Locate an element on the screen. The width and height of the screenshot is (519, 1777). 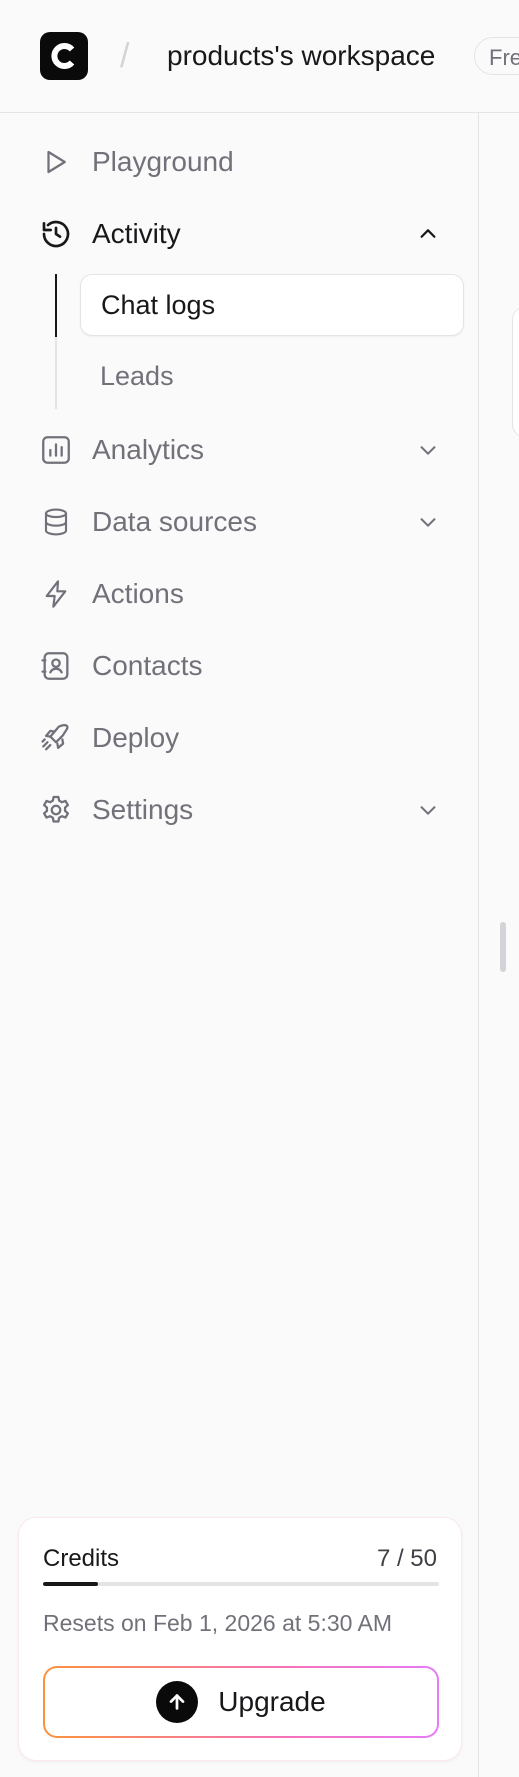
top-header: / products's workspace Free is located at coordinates (259, 56).